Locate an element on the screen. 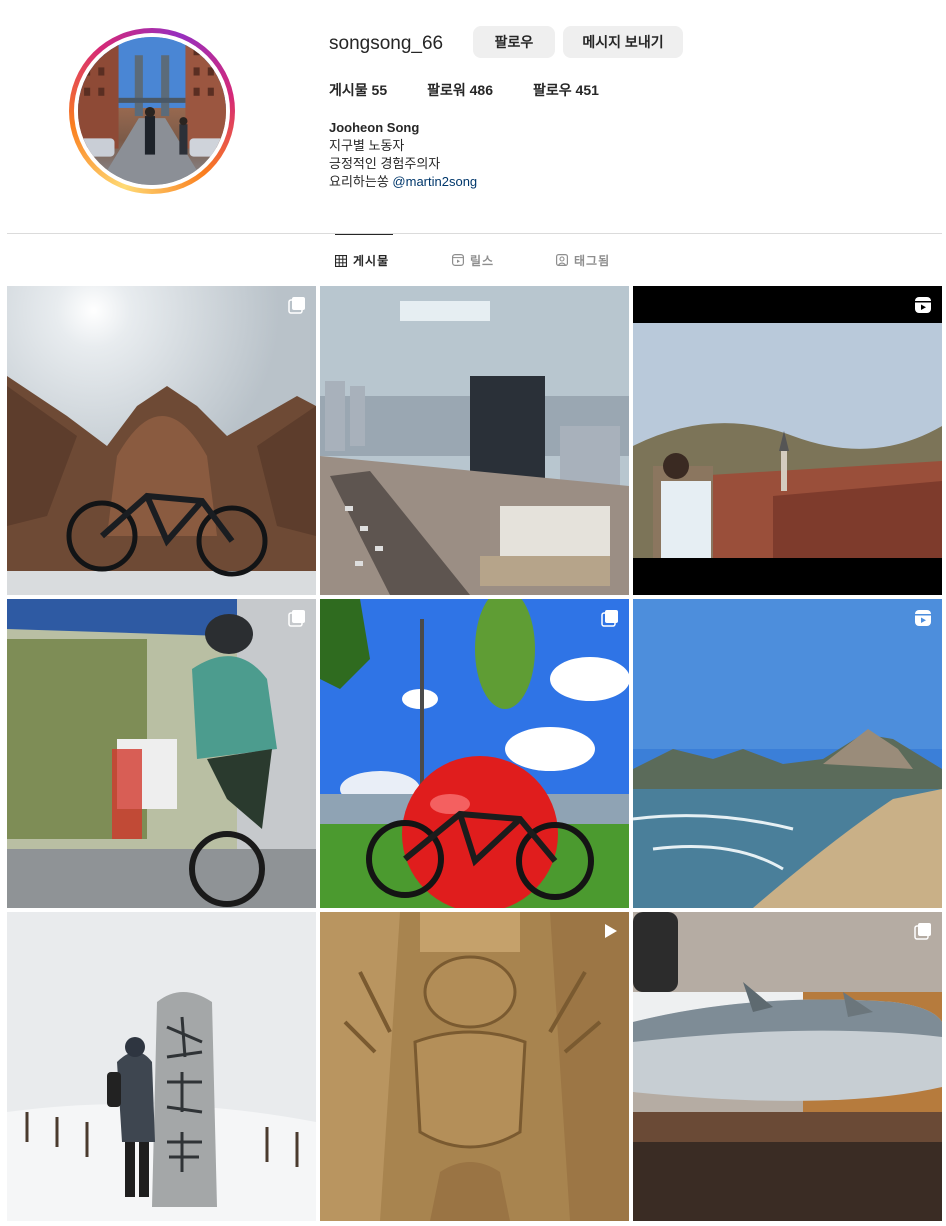  bio-line: 요리하는쏭 @martin2song is located at coordinates (403, 182).